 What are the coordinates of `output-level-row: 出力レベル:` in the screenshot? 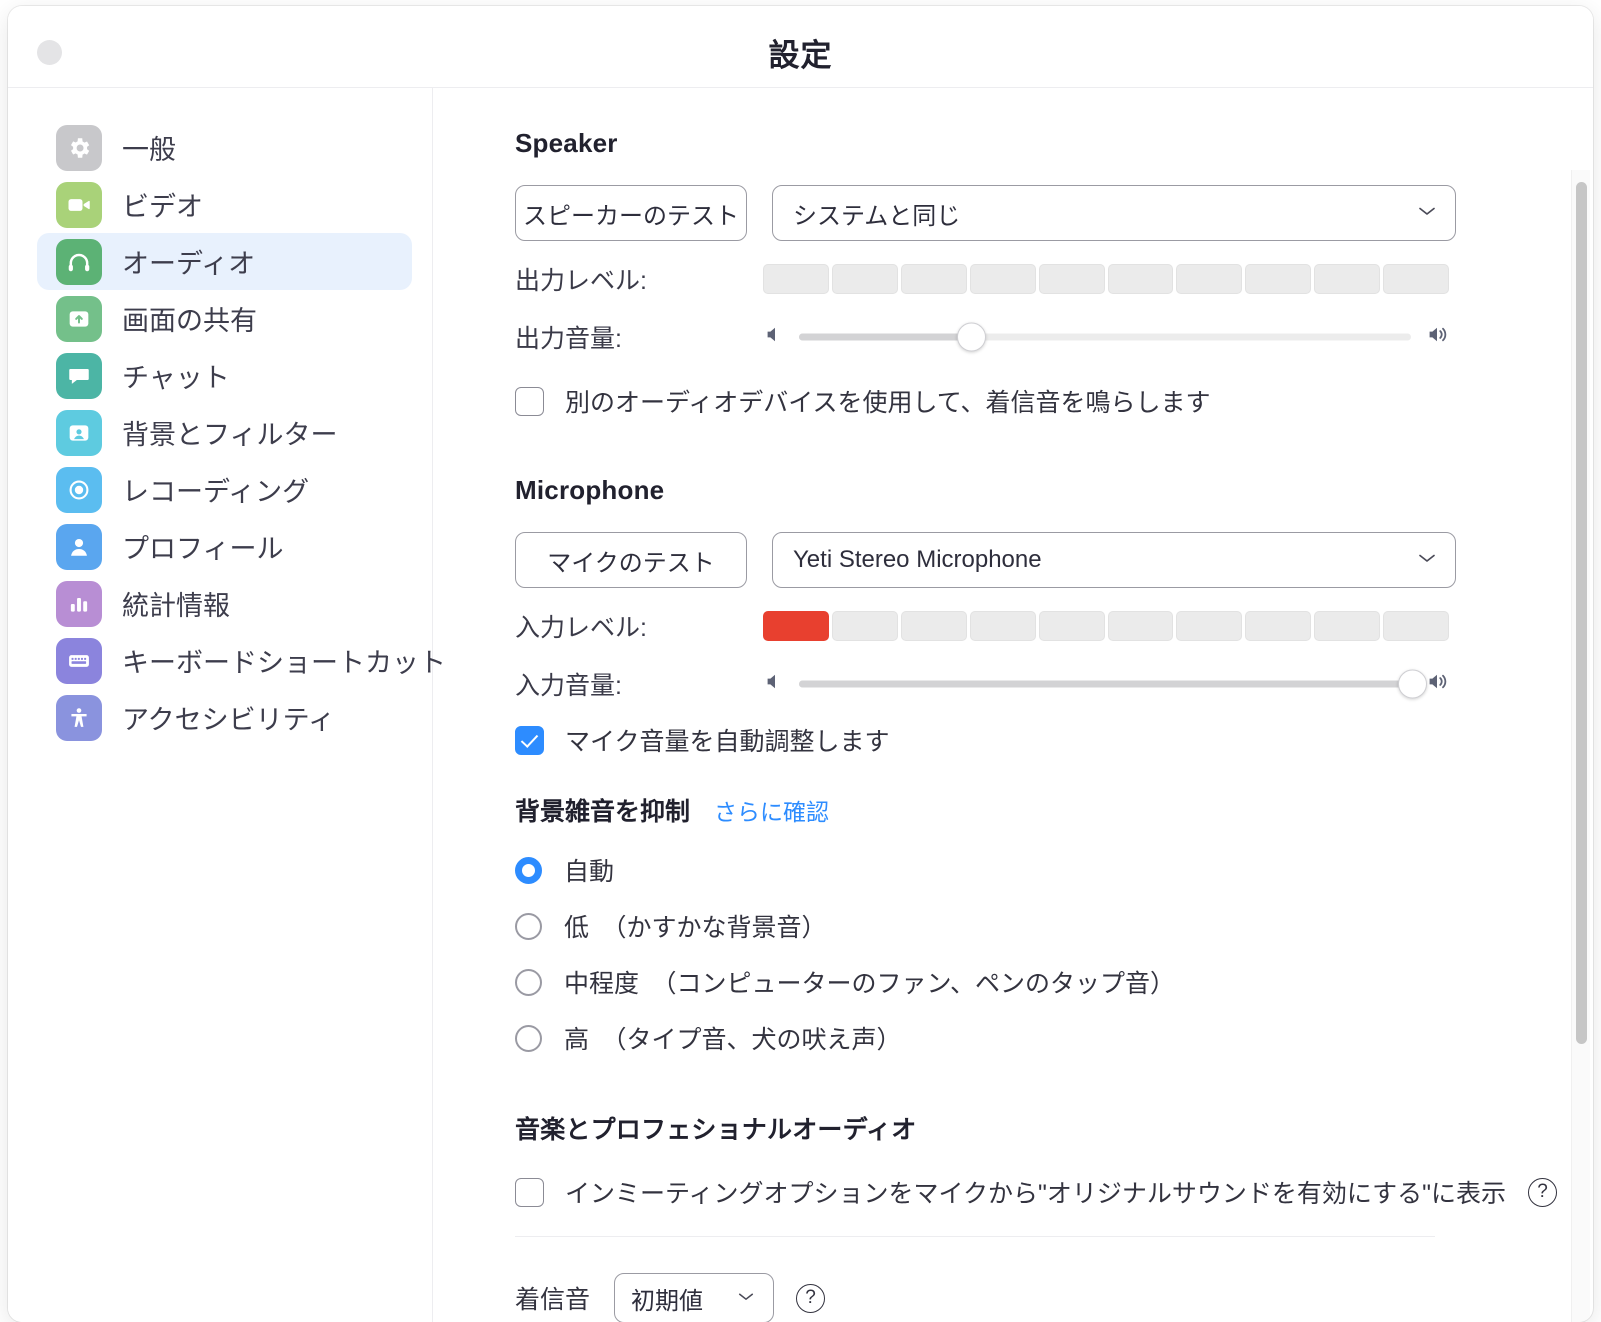 It's located at (1054, 279).